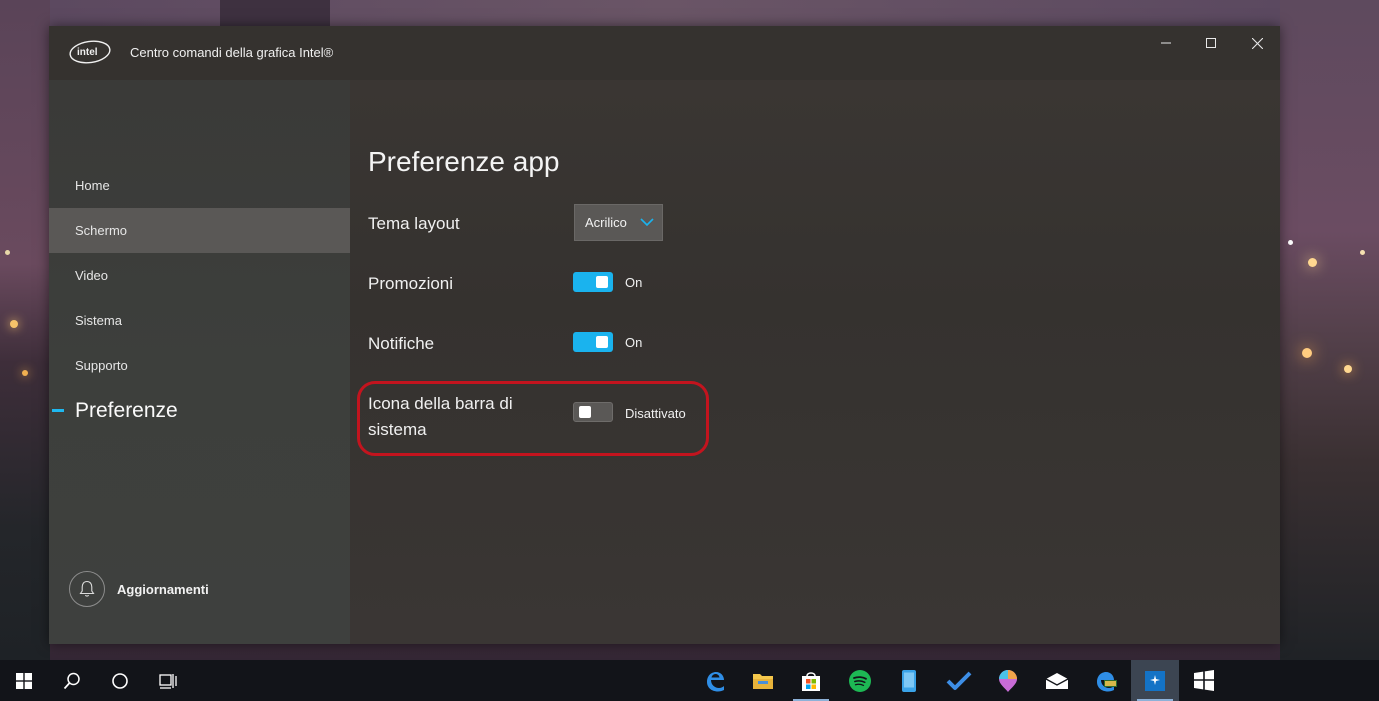 The width and height of the screenshot is (1379, 701). Describe the element at coordinates (411, 283) in the screenshot. I see `promotions-label: Promozioni` at that location.